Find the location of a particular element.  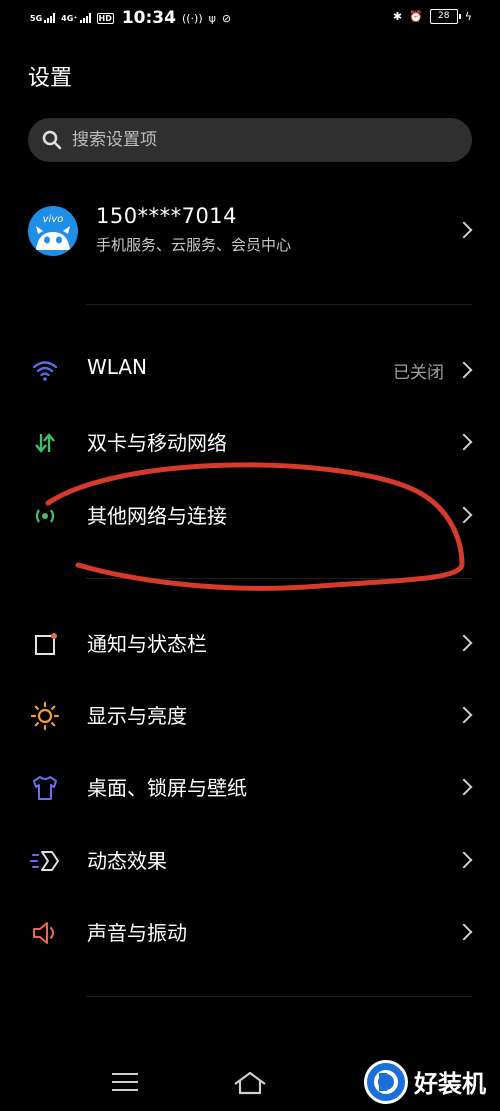

signal-indicator-2: 4G⁺ is located at coordinates (76, 18).